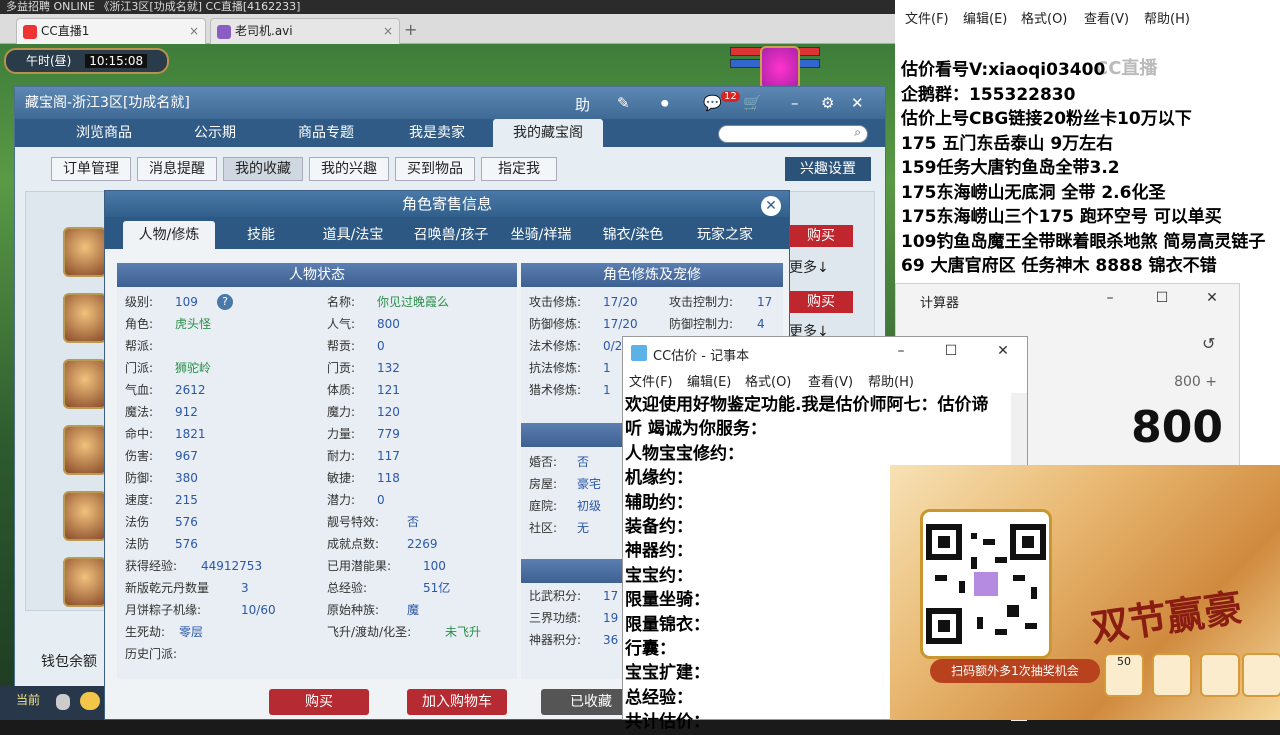 The width and height of the screenshot is (1280, 735). I want to click on game-clock: 午时(昼) 10:15:08, so click(86, 61).